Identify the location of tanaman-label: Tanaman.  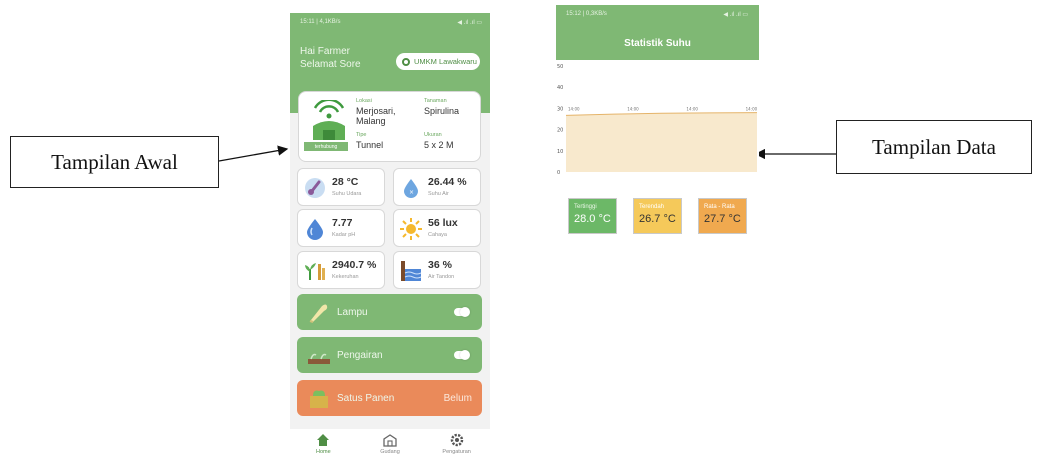
(435, 101).